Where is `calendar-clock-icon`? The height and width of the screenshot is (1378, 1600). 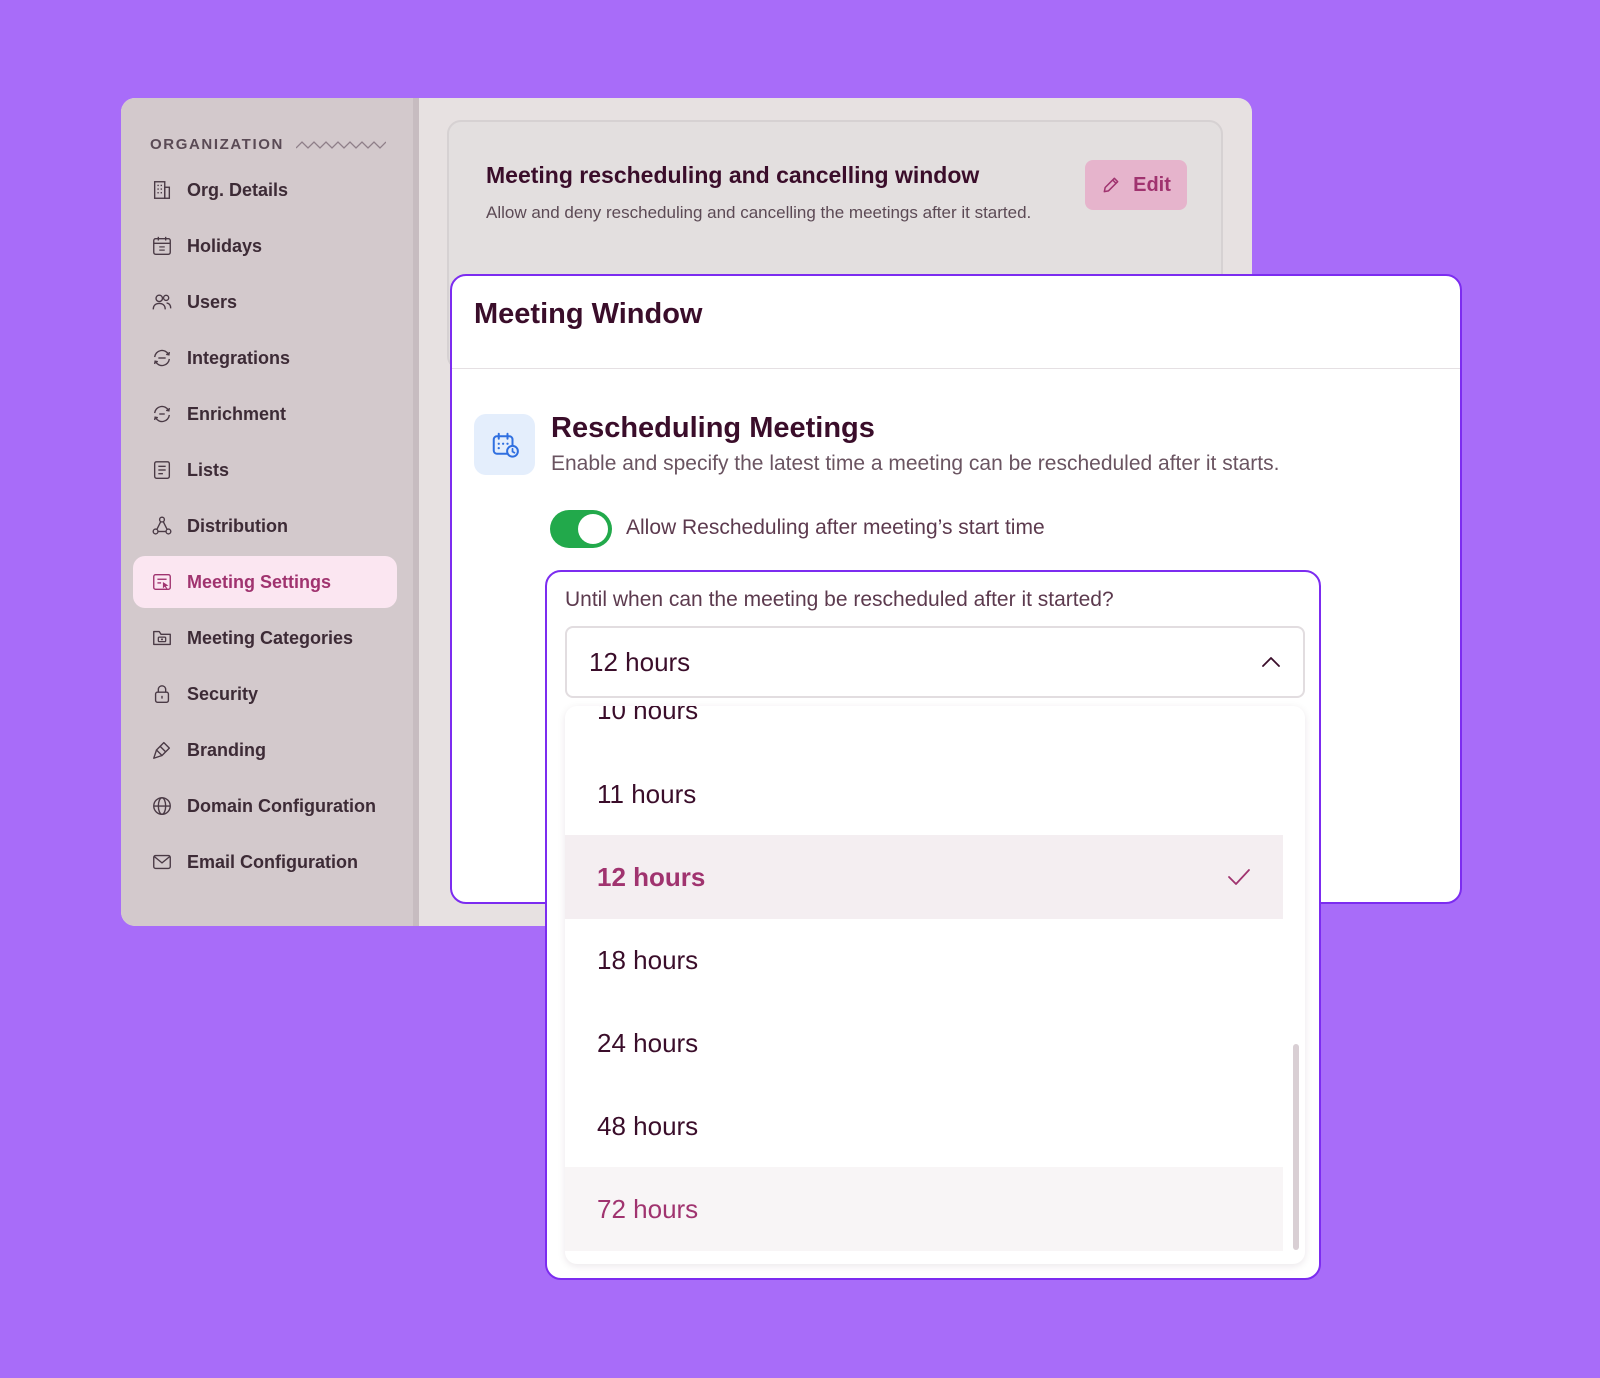 calendar-clock-icon is located at coordinates (505, 445).